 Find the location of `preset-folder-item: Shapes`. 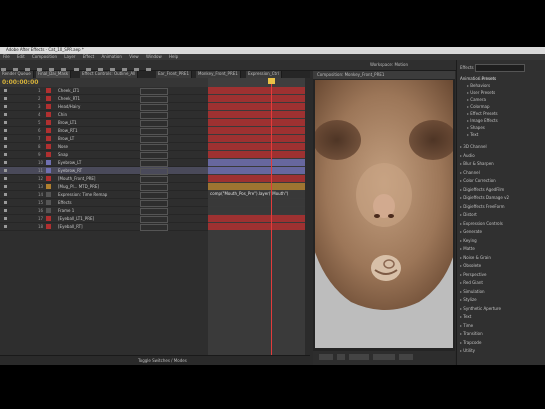

preset-folder-item: Shapes is located at coordinates (476, 128).